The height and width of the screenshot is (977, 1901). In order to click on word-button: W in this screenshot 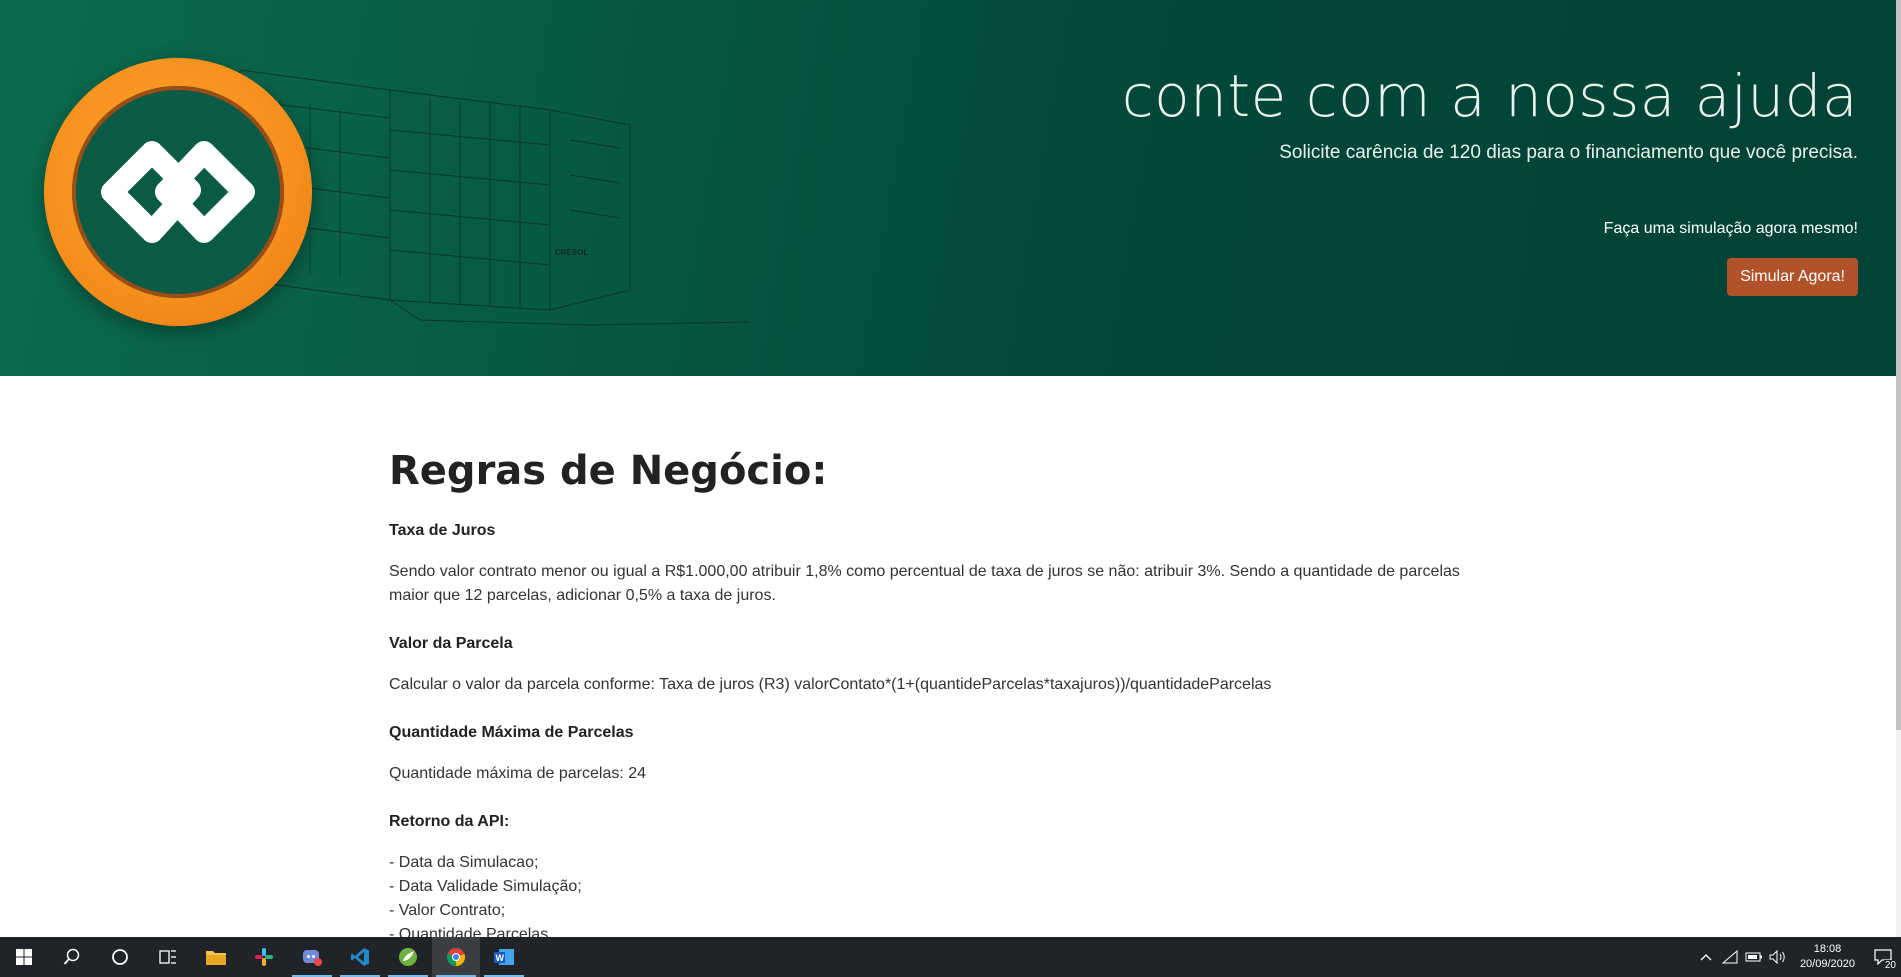, I will do `click(504, 957)`.